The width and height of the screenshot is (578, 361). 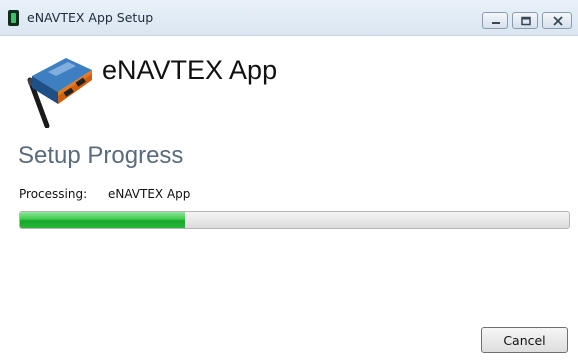 What do you see at coordinates (53, 194) in the screenshot?
I see `processing-label: Processing:` at bounding box center [53, 194].